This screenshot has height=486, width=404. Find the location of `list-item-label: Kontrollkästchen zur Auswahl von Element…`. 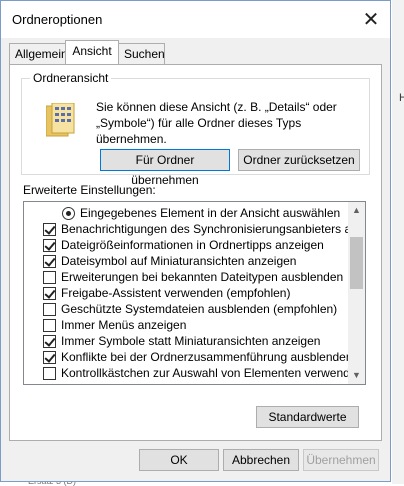

list-item-label: Kontrollkästchen zur Auswahl von Element… is located at coordinates (212, 373).